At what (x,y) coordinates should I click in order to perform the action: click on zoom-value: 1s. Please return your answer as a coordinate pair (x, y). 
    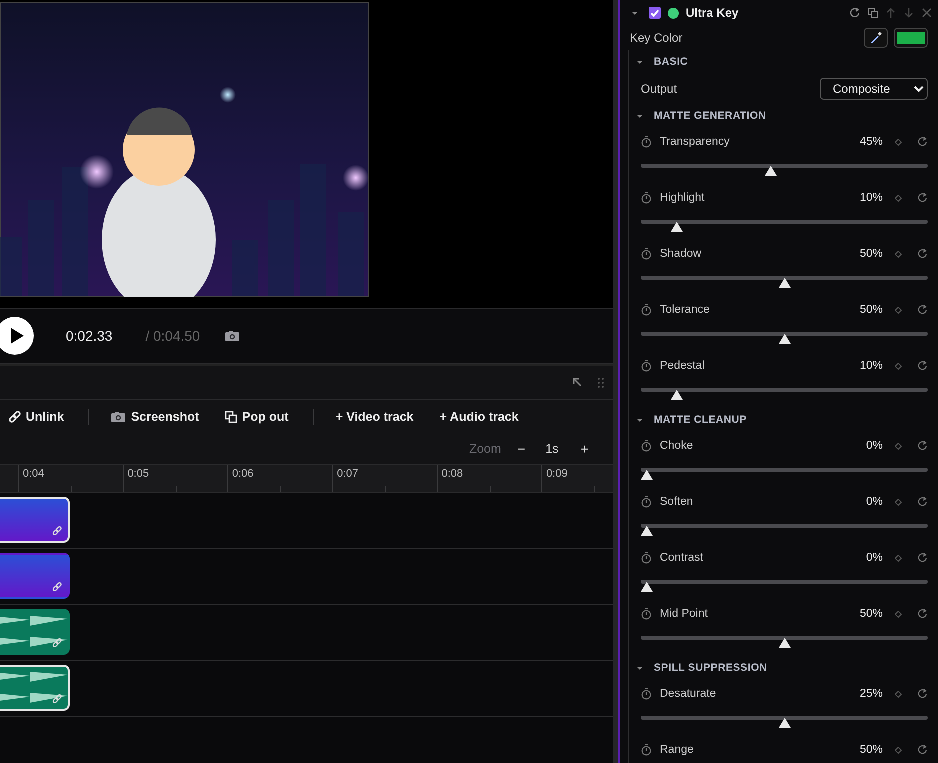
    Looking at the image, I should click on (552, 449).